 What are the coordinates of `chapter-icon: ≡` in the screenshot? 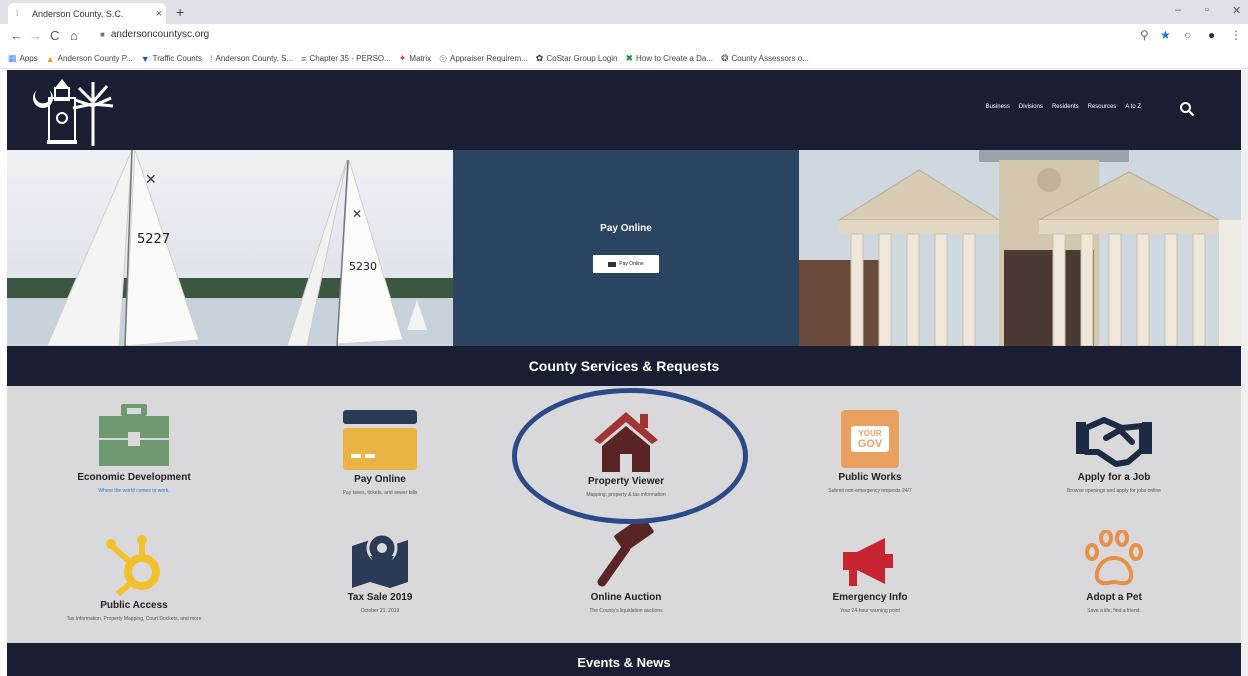 It's located at (304, 58).